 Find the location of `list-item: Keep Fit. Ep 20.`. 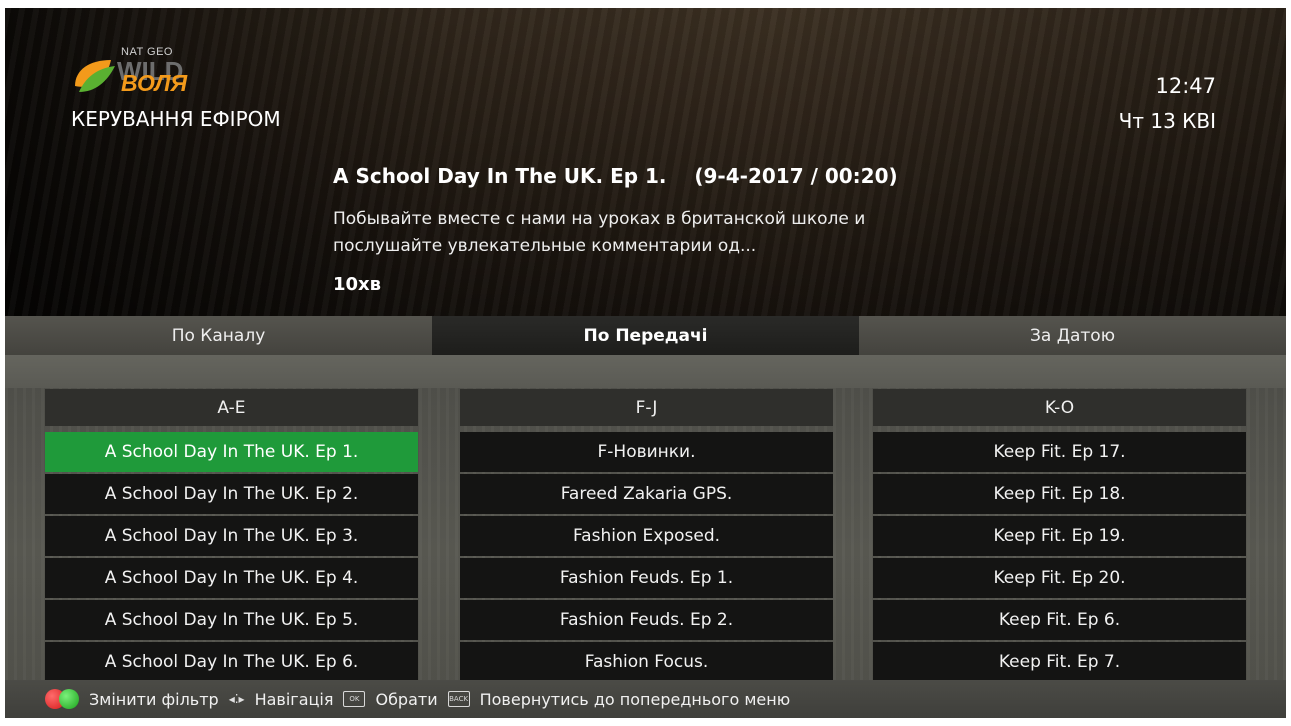

list-item: Keep Fit. Ep 20. is located at coordinates (1059, 578).